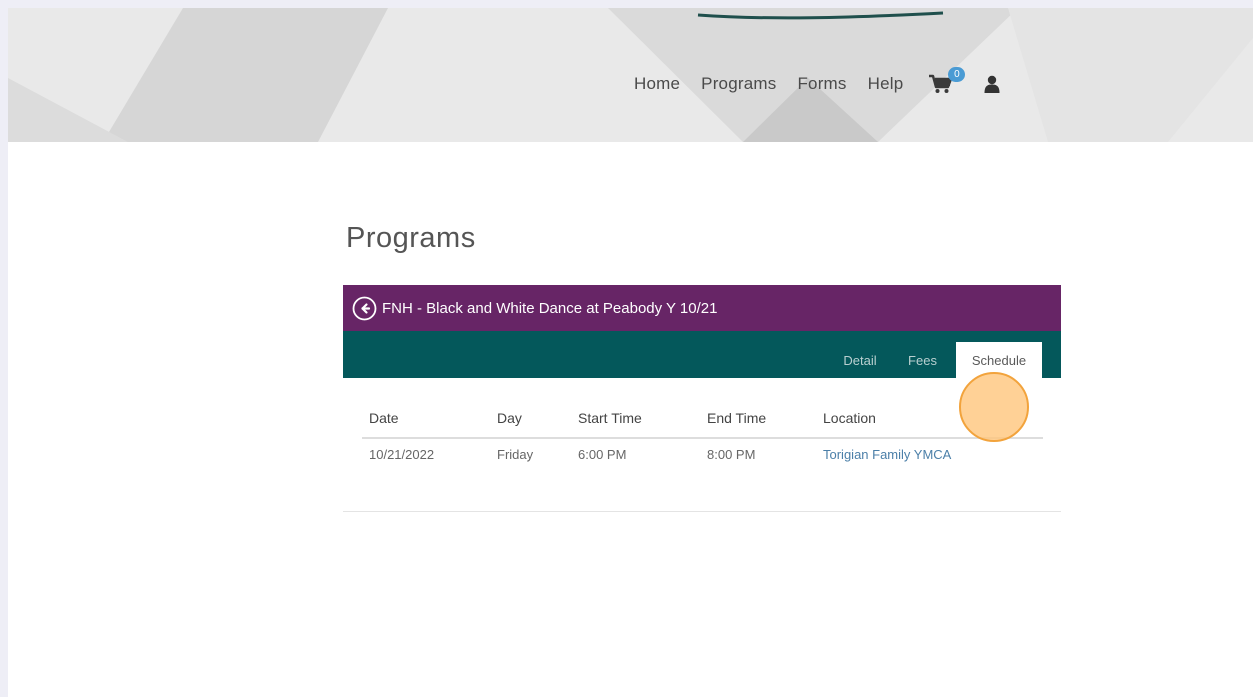  I want to click on tab-fees: Fees, so click(922, 360).